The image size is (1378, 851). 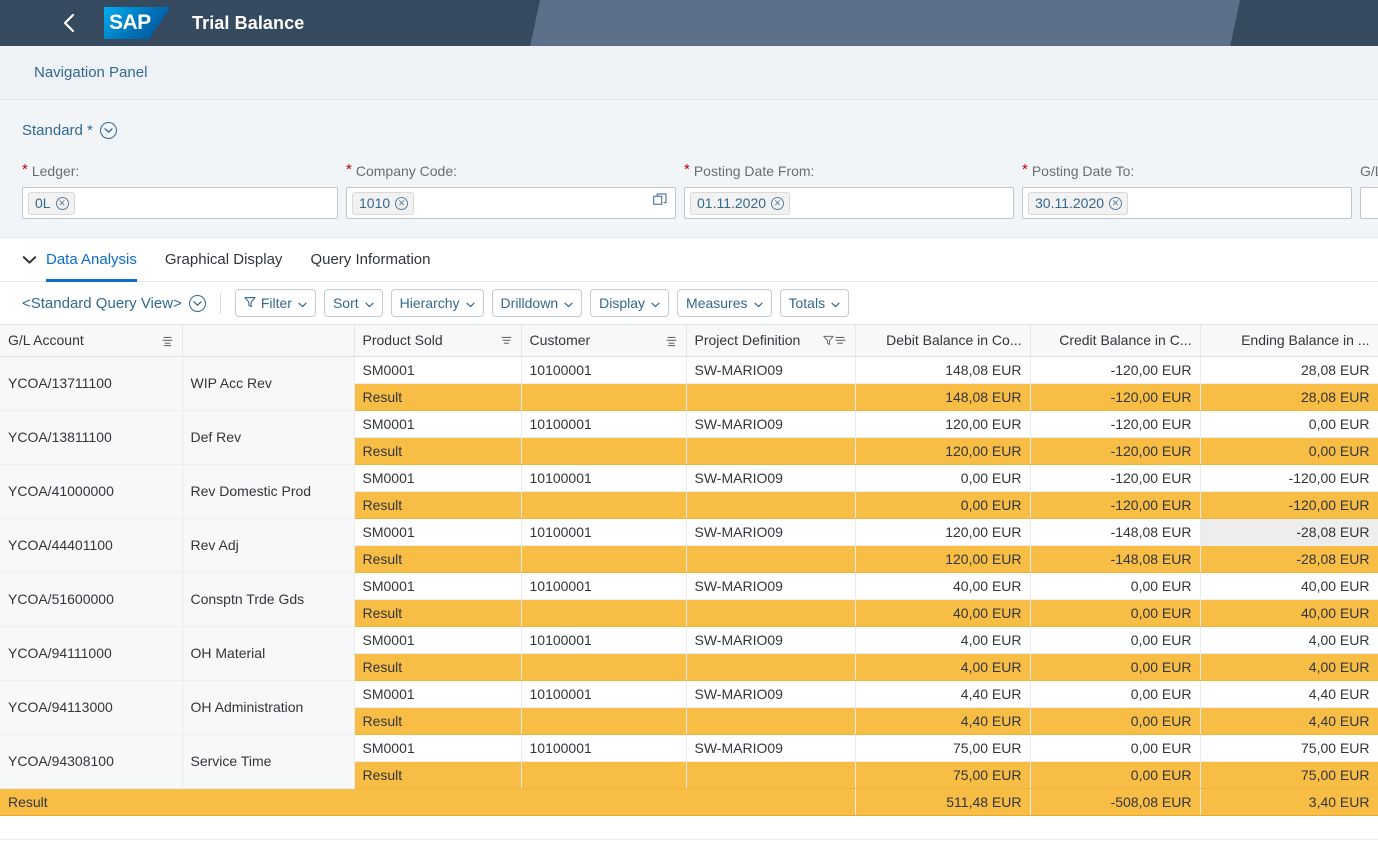 What do you see at coordinates (437, 303) in the screenshot?
I see `hierarchy-button: Hierarchy` at bounding box center [437, 303].